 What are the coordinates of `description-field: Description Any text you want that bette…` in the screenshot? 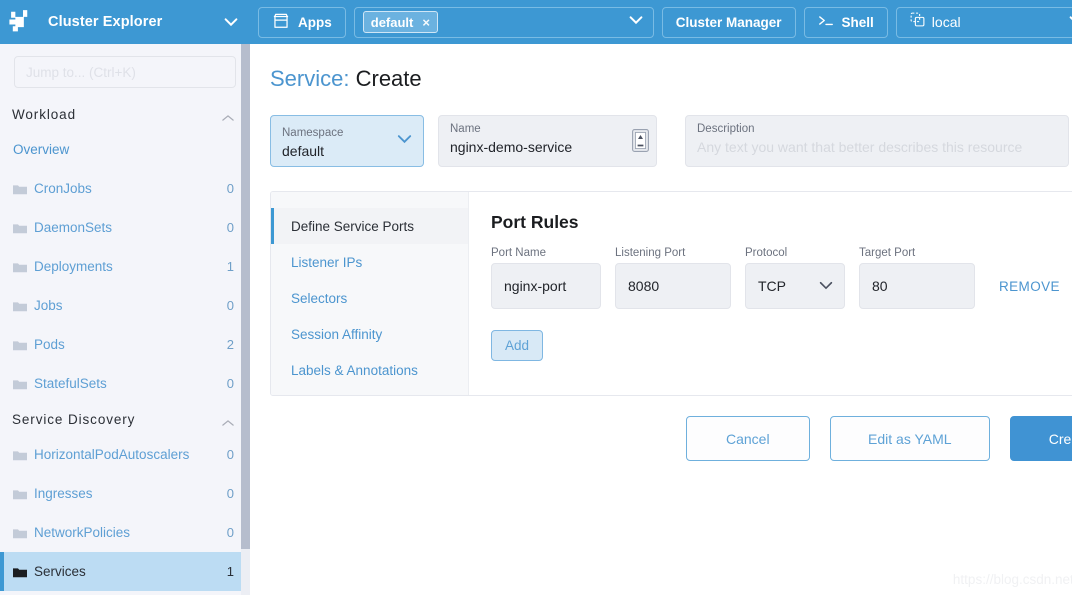 It's located at (877, 141).